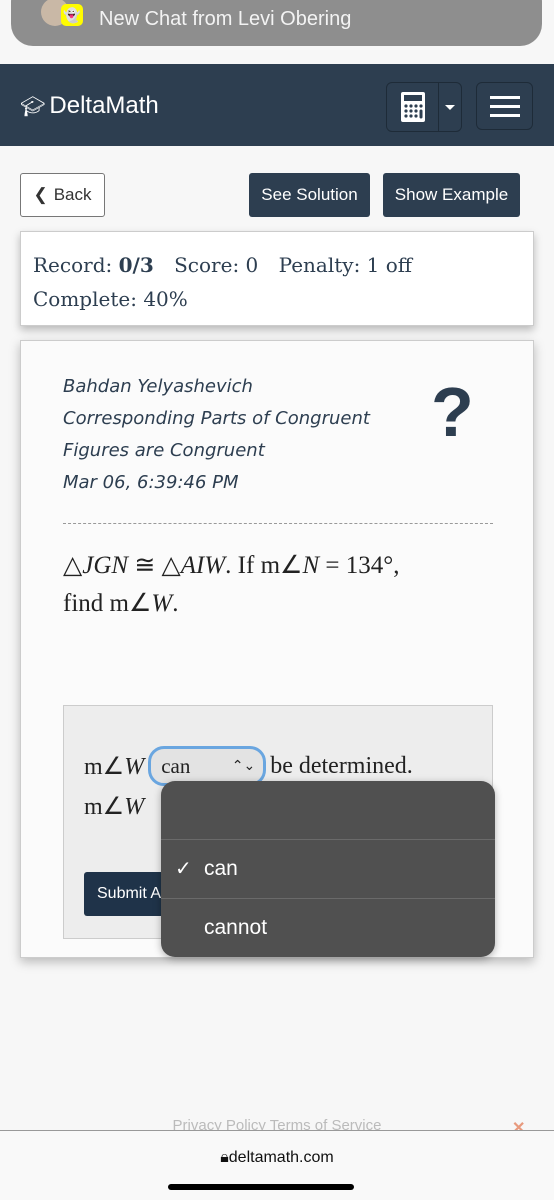 This screenshot has width=554, height=1200. I want to click on brand-name: DeltaMath, so click(104, 105).